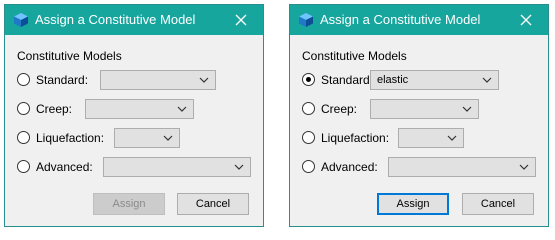 This screenshot has width=555, height=240. What do you see at coordinates (434, 80) in the screenshot?
I see `standard-dropdown: elastic` at bounding box center [434, 80].